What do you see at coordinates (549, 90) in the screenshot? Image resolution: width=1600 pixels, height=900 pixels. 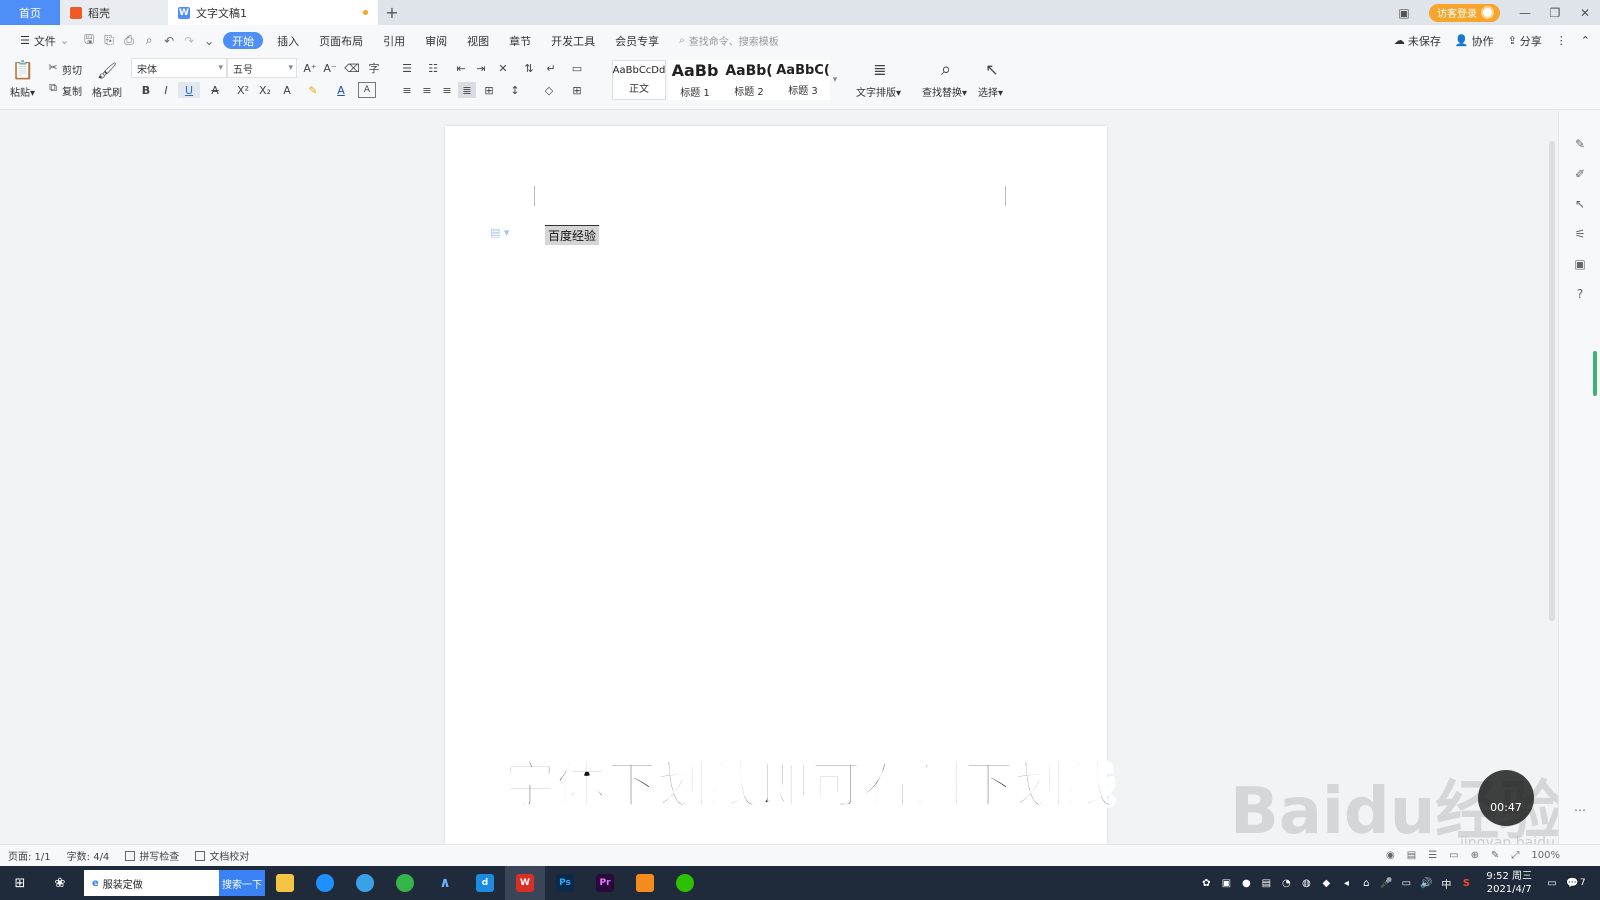 I see `shading-icon: ◇` at bounding box center [549, 90].